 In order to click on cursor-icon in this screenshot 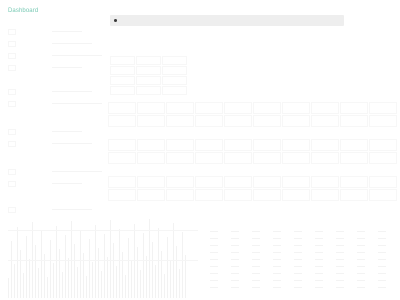, I will do `click(115, 20)`.